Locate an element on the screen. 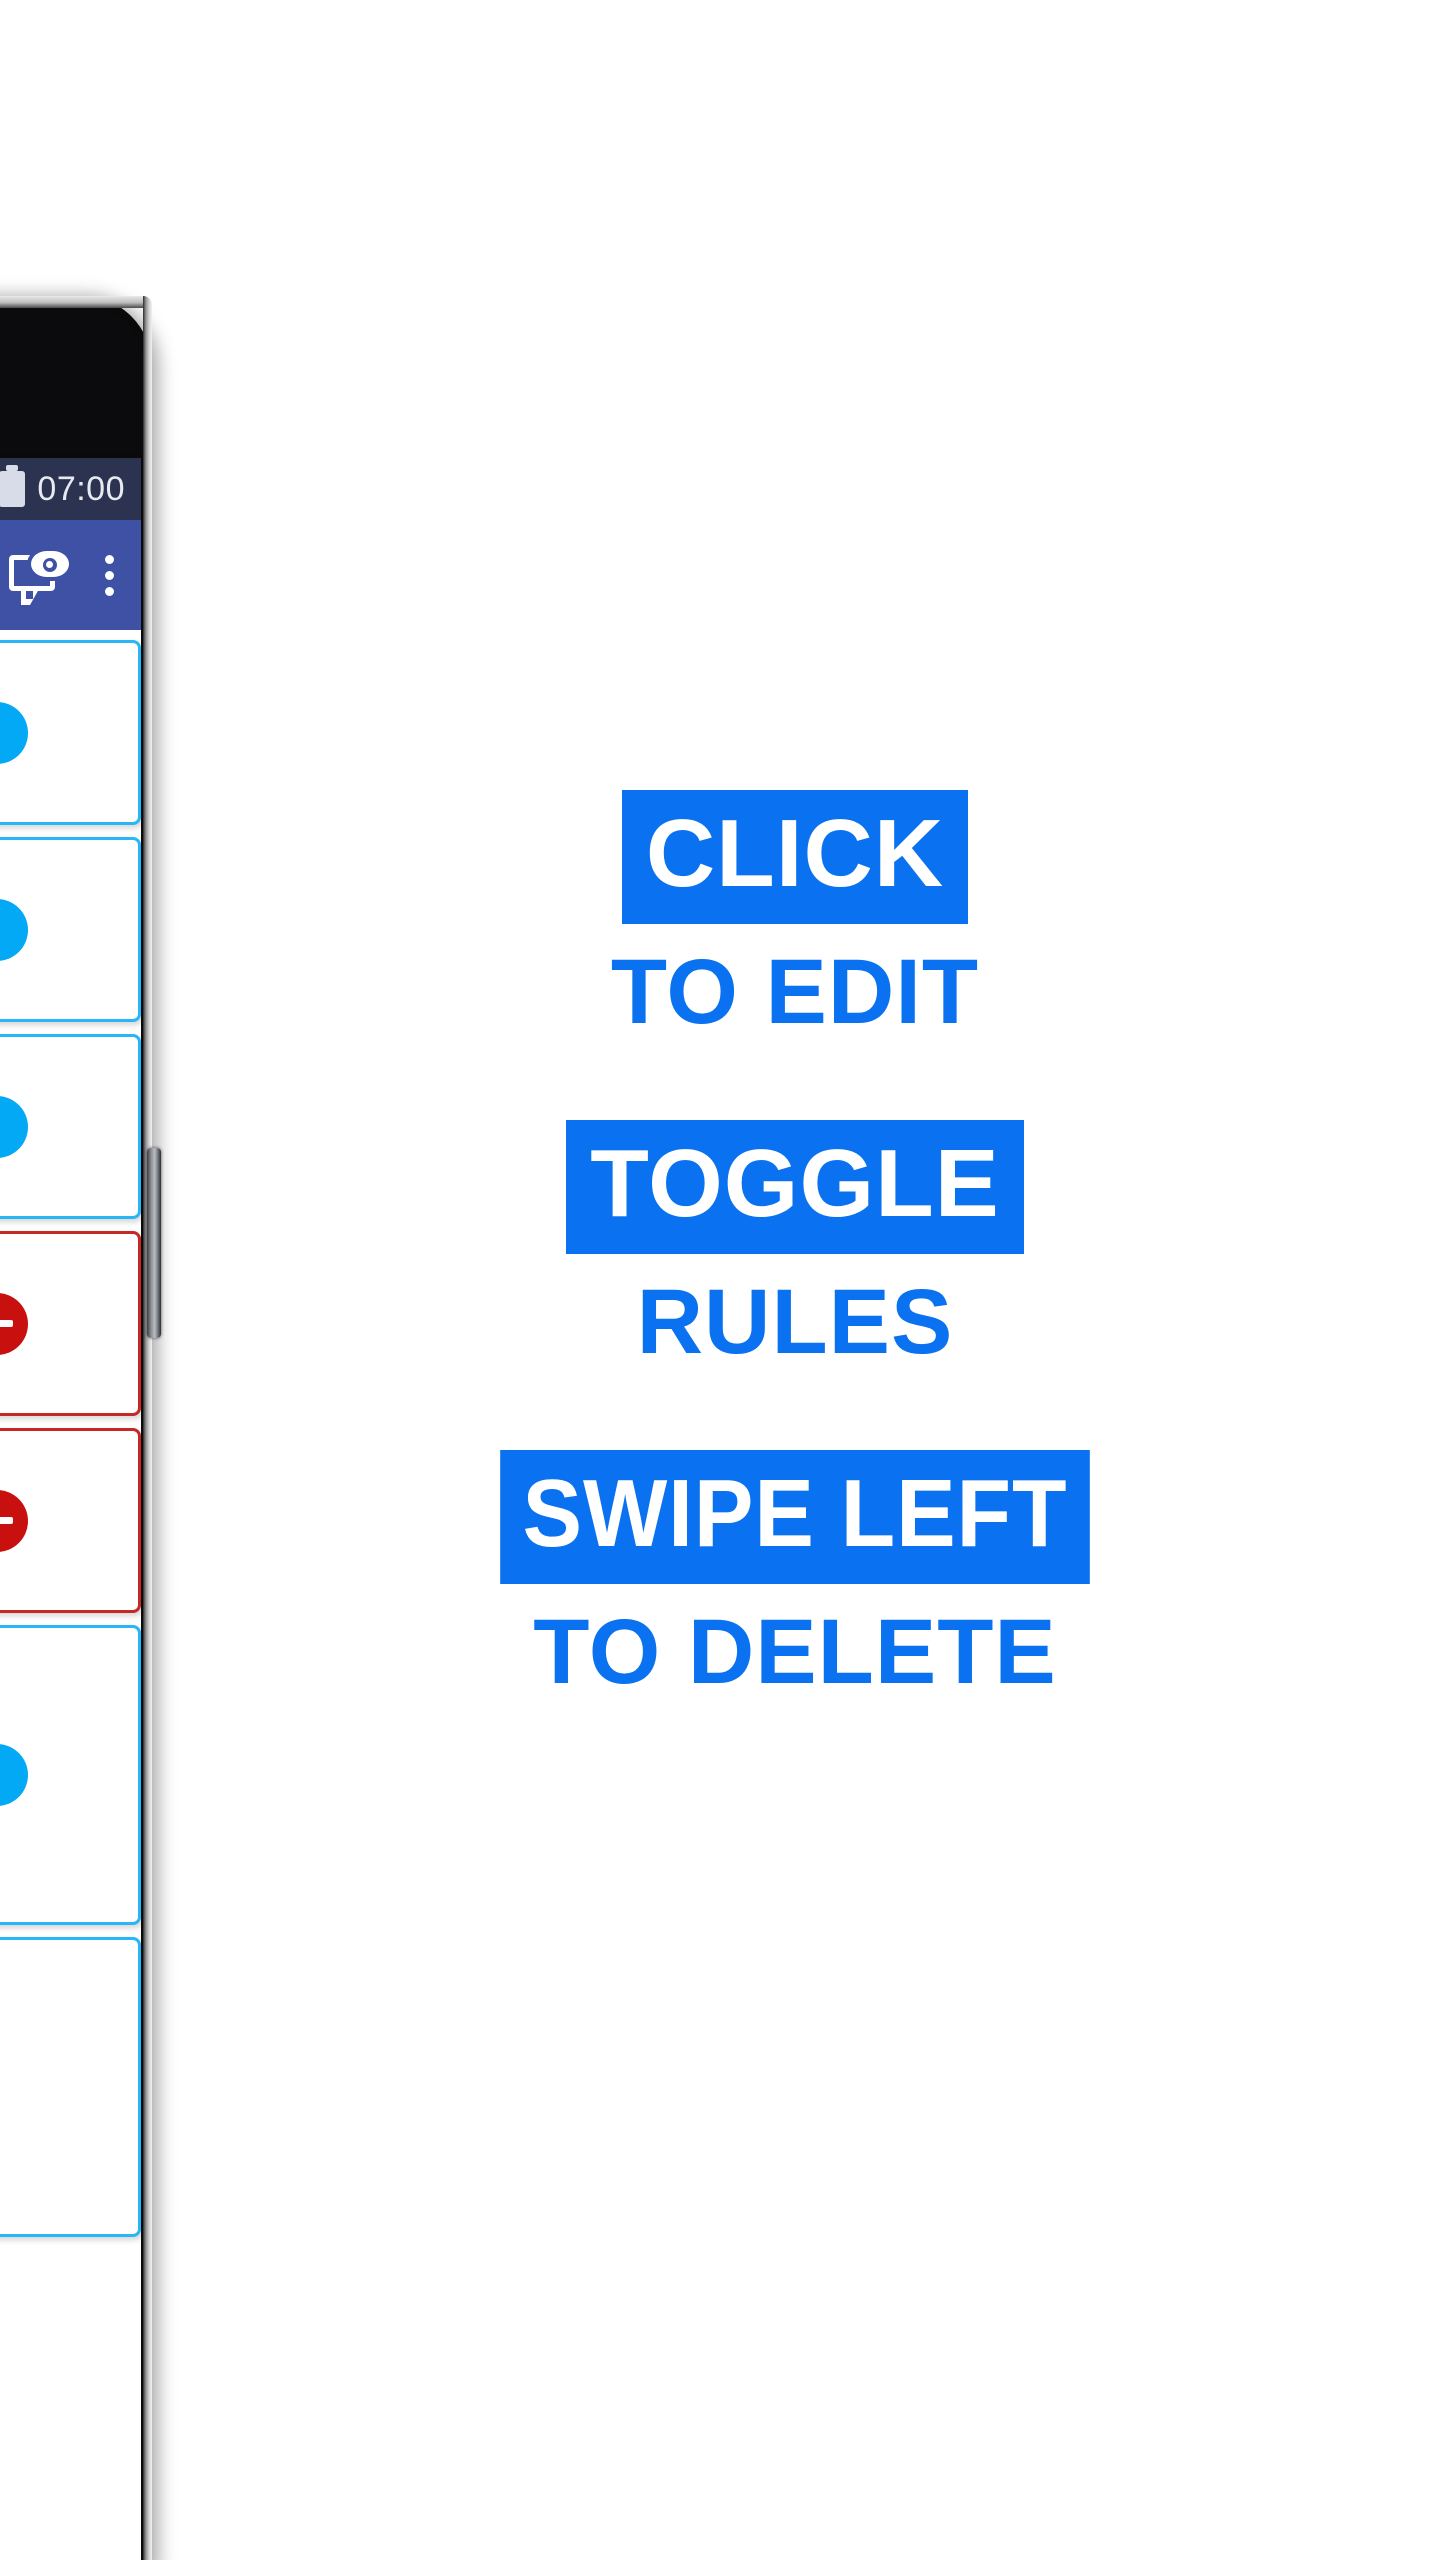 Image resolution: width=1440 pixels, height=2560 pixels. phone-screen: 100% 07:00 is located at coordinates (70, 1509).